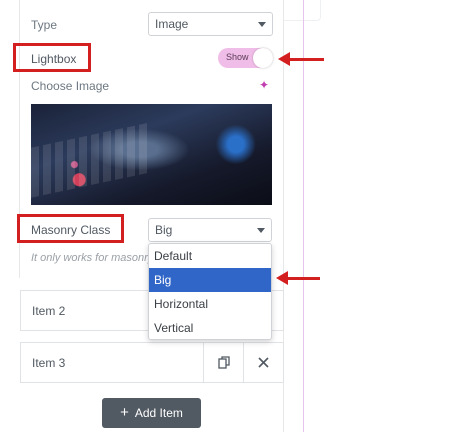  I want to click on copy-icon, so click(223, 362).